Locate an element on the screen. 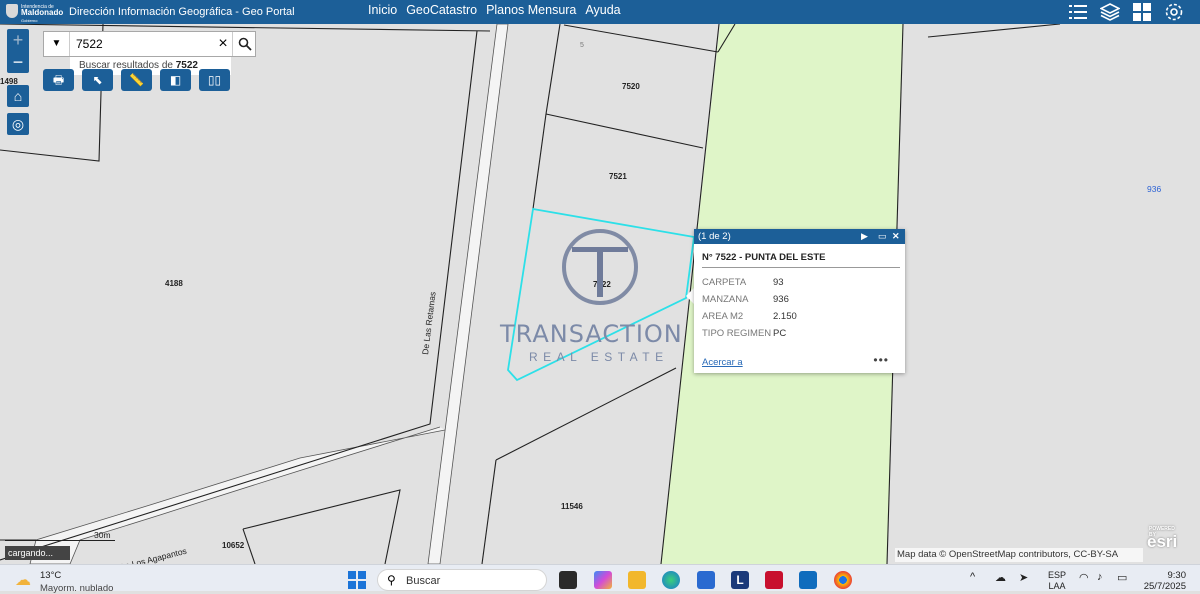  book-icon: ▯▯ is located at coordinates (214, 80).